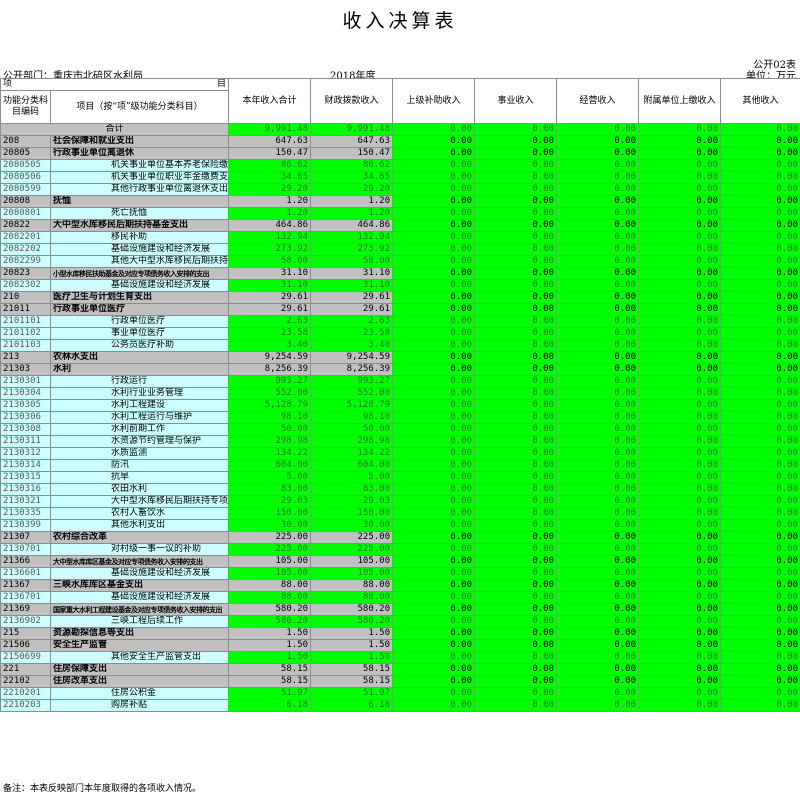  Describe the element at coordinates (139, 153) in the screenshot. I see `row-name: 行政事业单位离退休` at that location.